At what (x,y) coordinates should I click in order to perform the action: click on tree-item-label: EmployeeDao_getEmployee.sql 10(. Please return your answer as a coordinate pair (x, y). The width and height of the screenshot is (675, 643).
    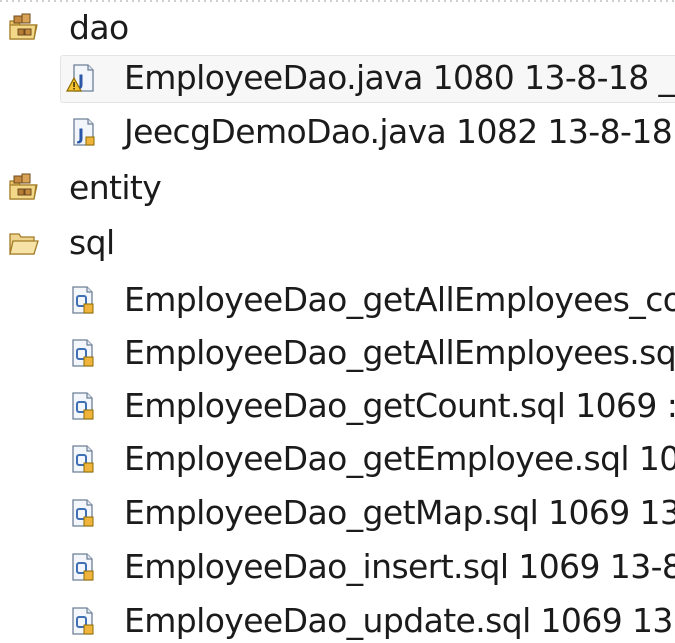
    Looking at the image, I should click on (399, 458).